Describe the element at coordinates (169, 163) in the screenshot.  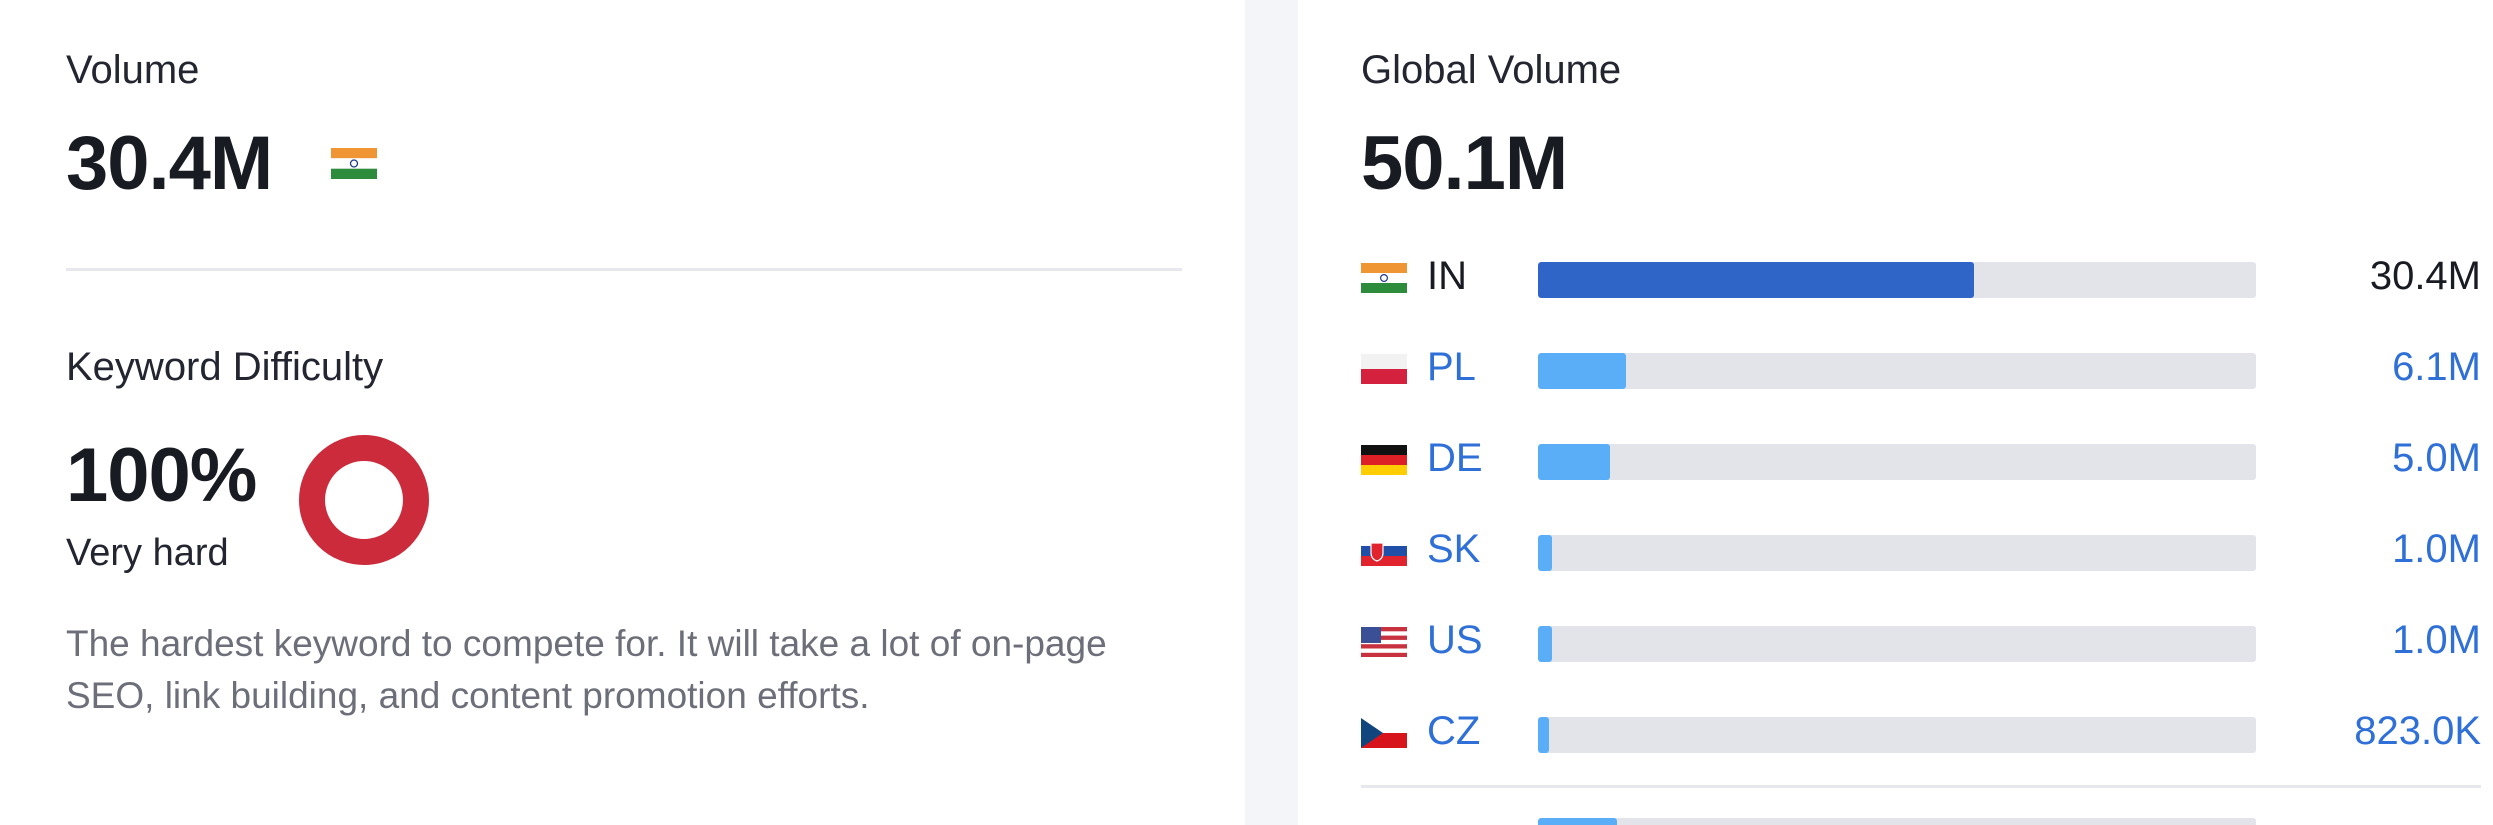
I see `volume-value: 30.4M` at that location.